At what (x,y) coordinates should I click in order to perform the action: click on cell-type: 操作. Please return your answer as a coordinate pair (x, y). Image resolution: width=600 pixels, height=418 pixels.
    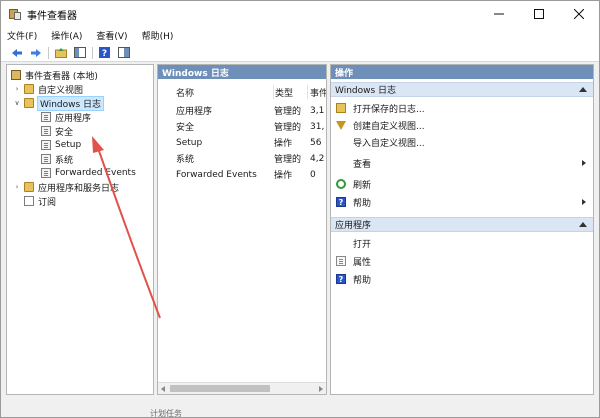
    Looking at the image, I should click on (283, 176).